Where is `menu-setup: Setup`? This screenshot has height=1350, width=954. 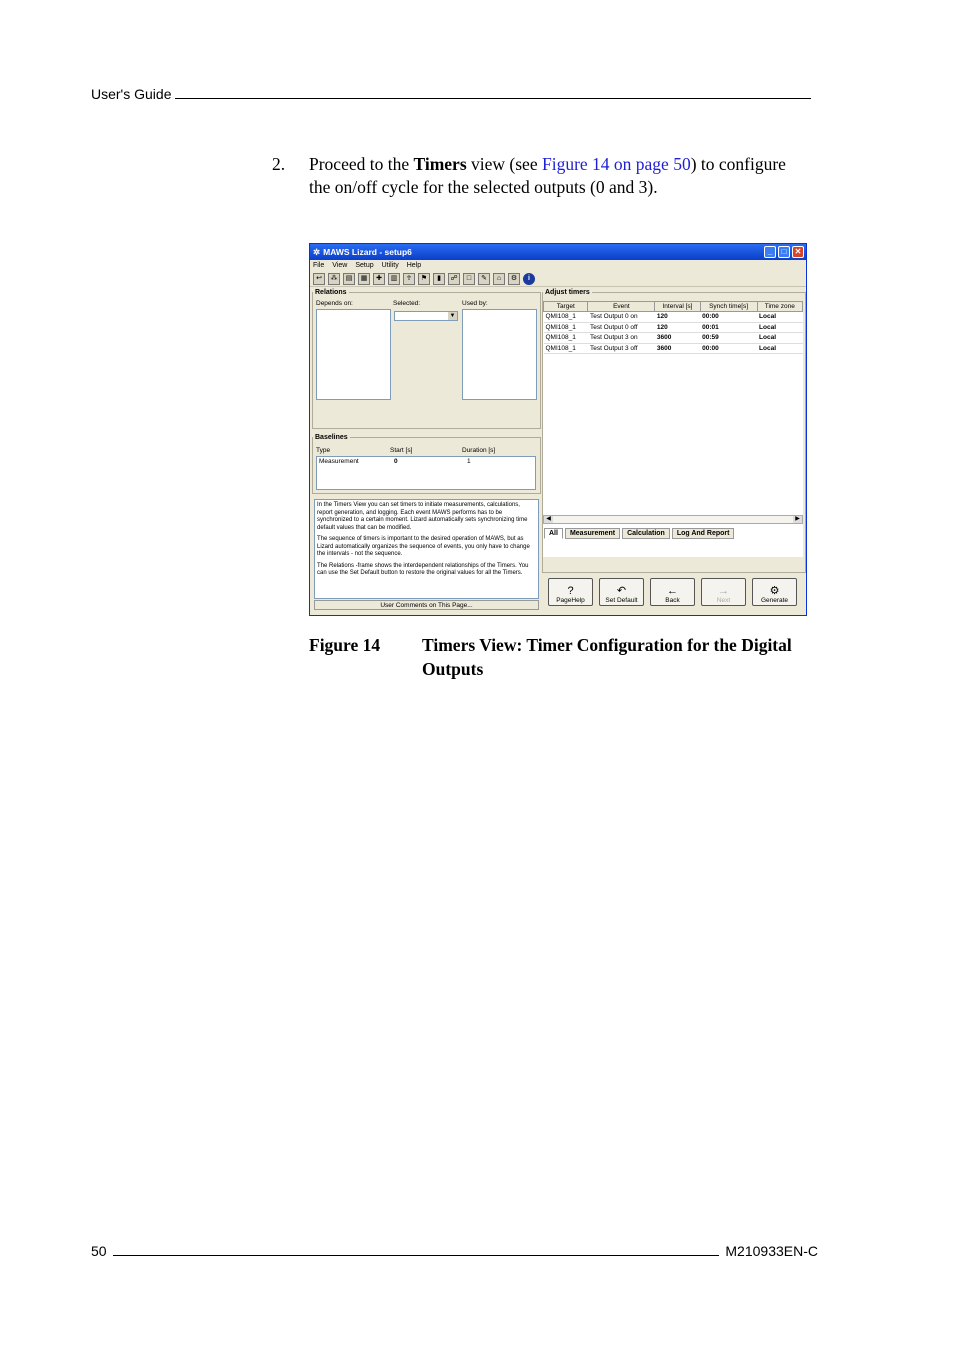 menu-setup: Setup is located at coordinates (364, 265).